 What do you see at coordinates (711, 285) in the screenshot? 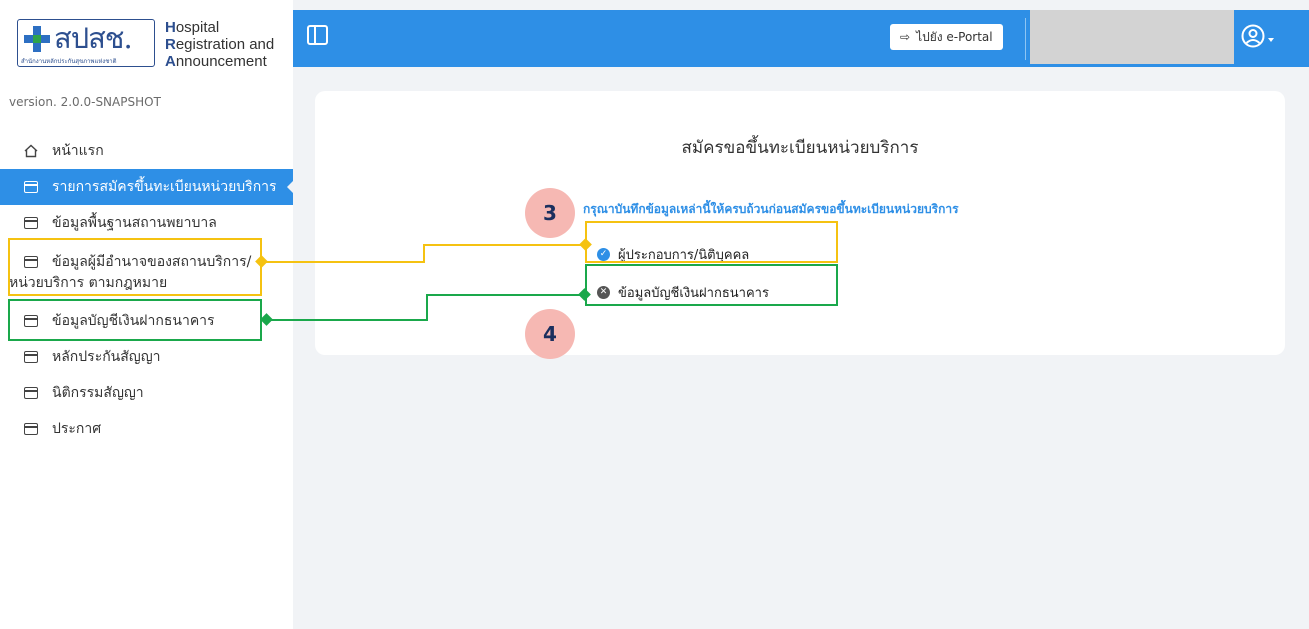
I see `annotation-box-bank` at bounding box center [711, 285].